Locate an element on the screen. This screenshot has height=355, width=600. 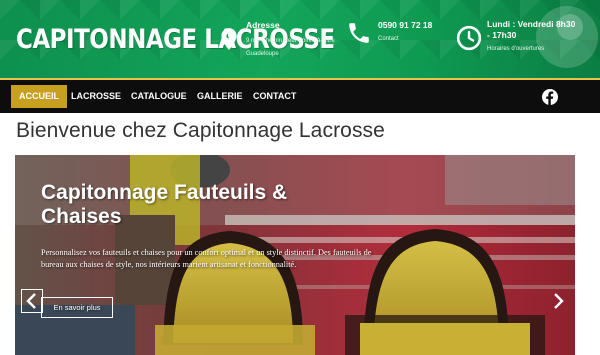
hero-heading: Capitonnage Fauteuils & Chaises is located at coordinates (164, 204).